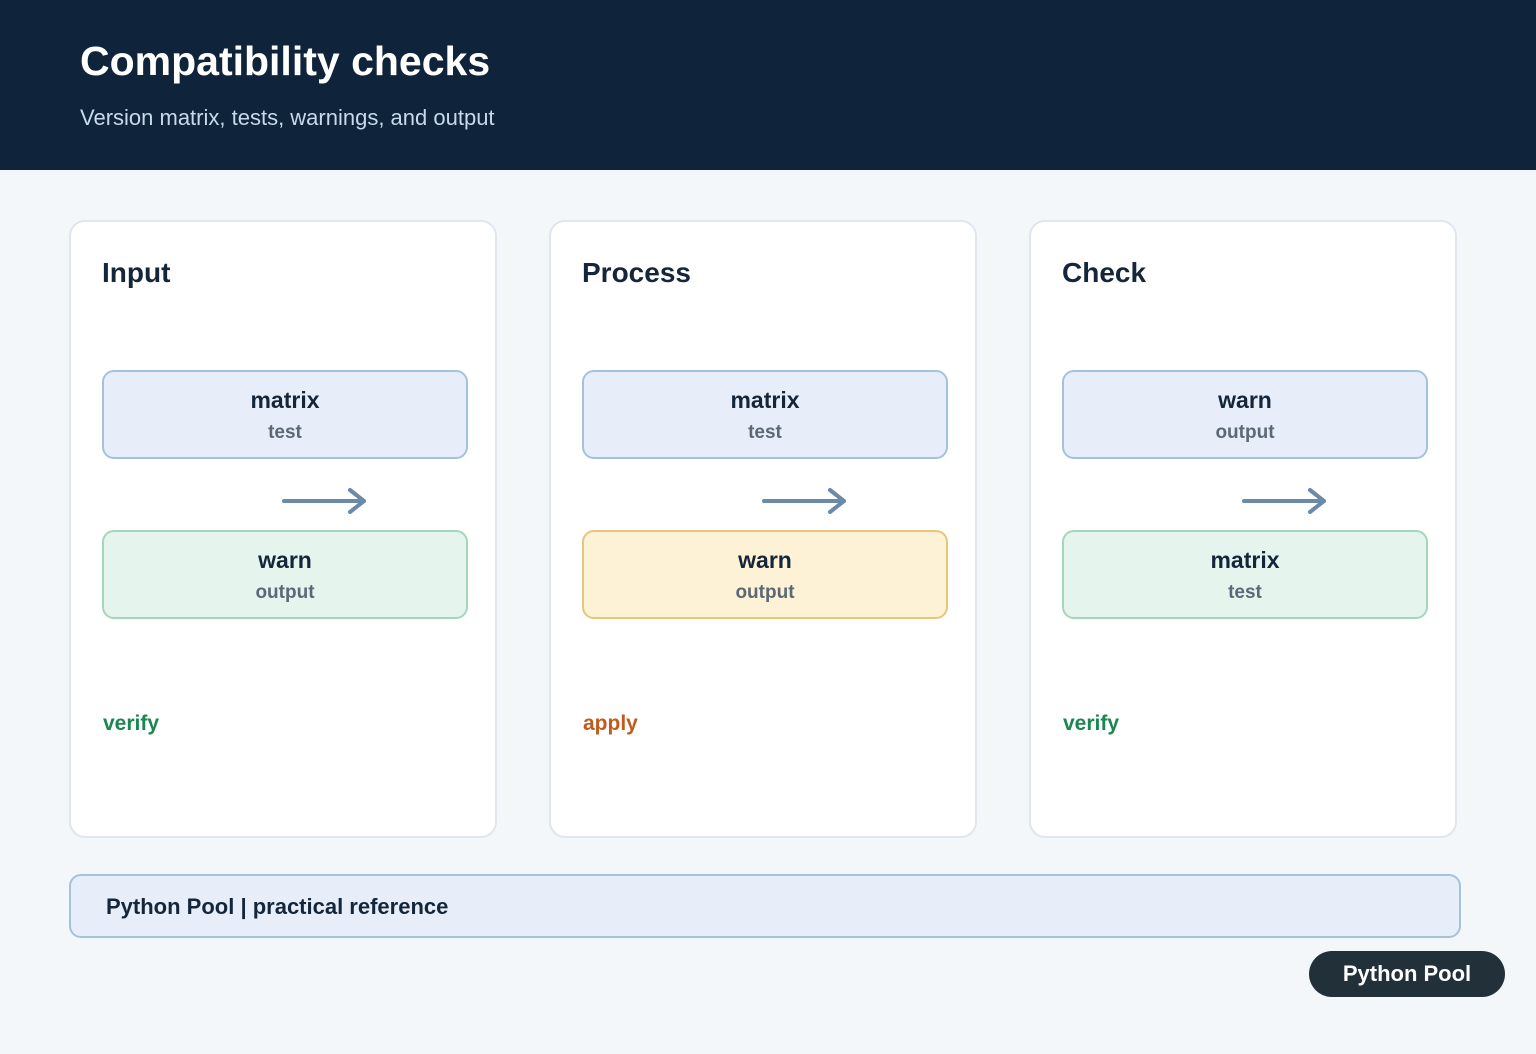 The height and width of the screenshot is (1054, 1536). Describe the element at coordinates (136, 272) in the screenshot. I see `stage-title: Input` at that location.